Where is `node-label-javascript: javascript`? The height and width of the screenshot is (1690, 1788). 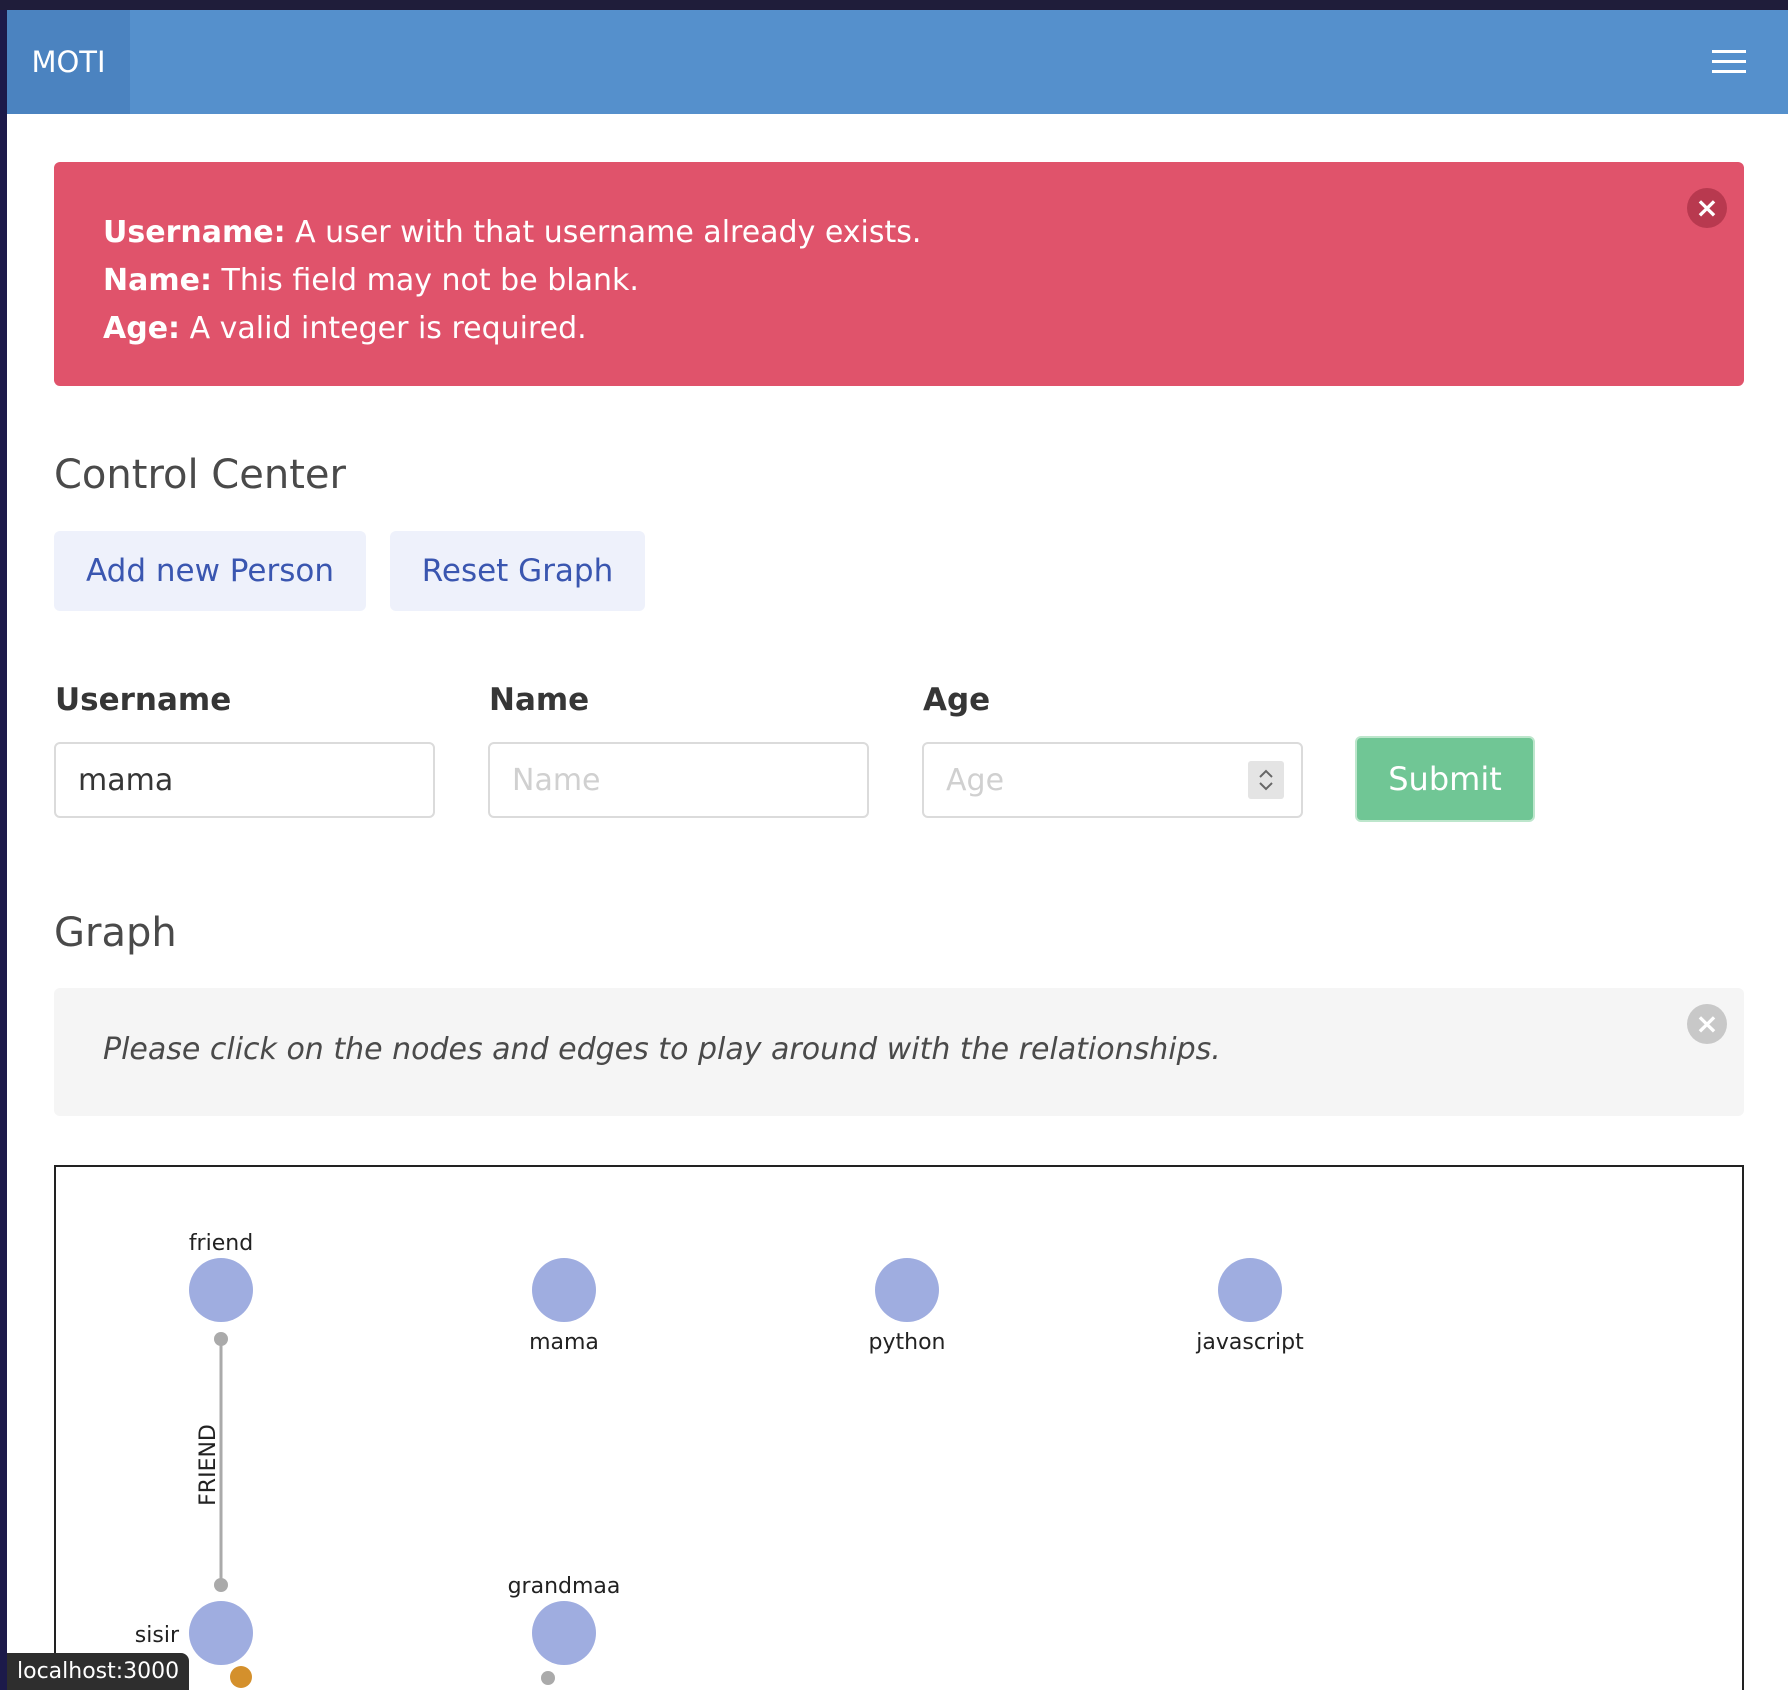
node-label-javascript: javascript is located at coordinates (1249, 1342).